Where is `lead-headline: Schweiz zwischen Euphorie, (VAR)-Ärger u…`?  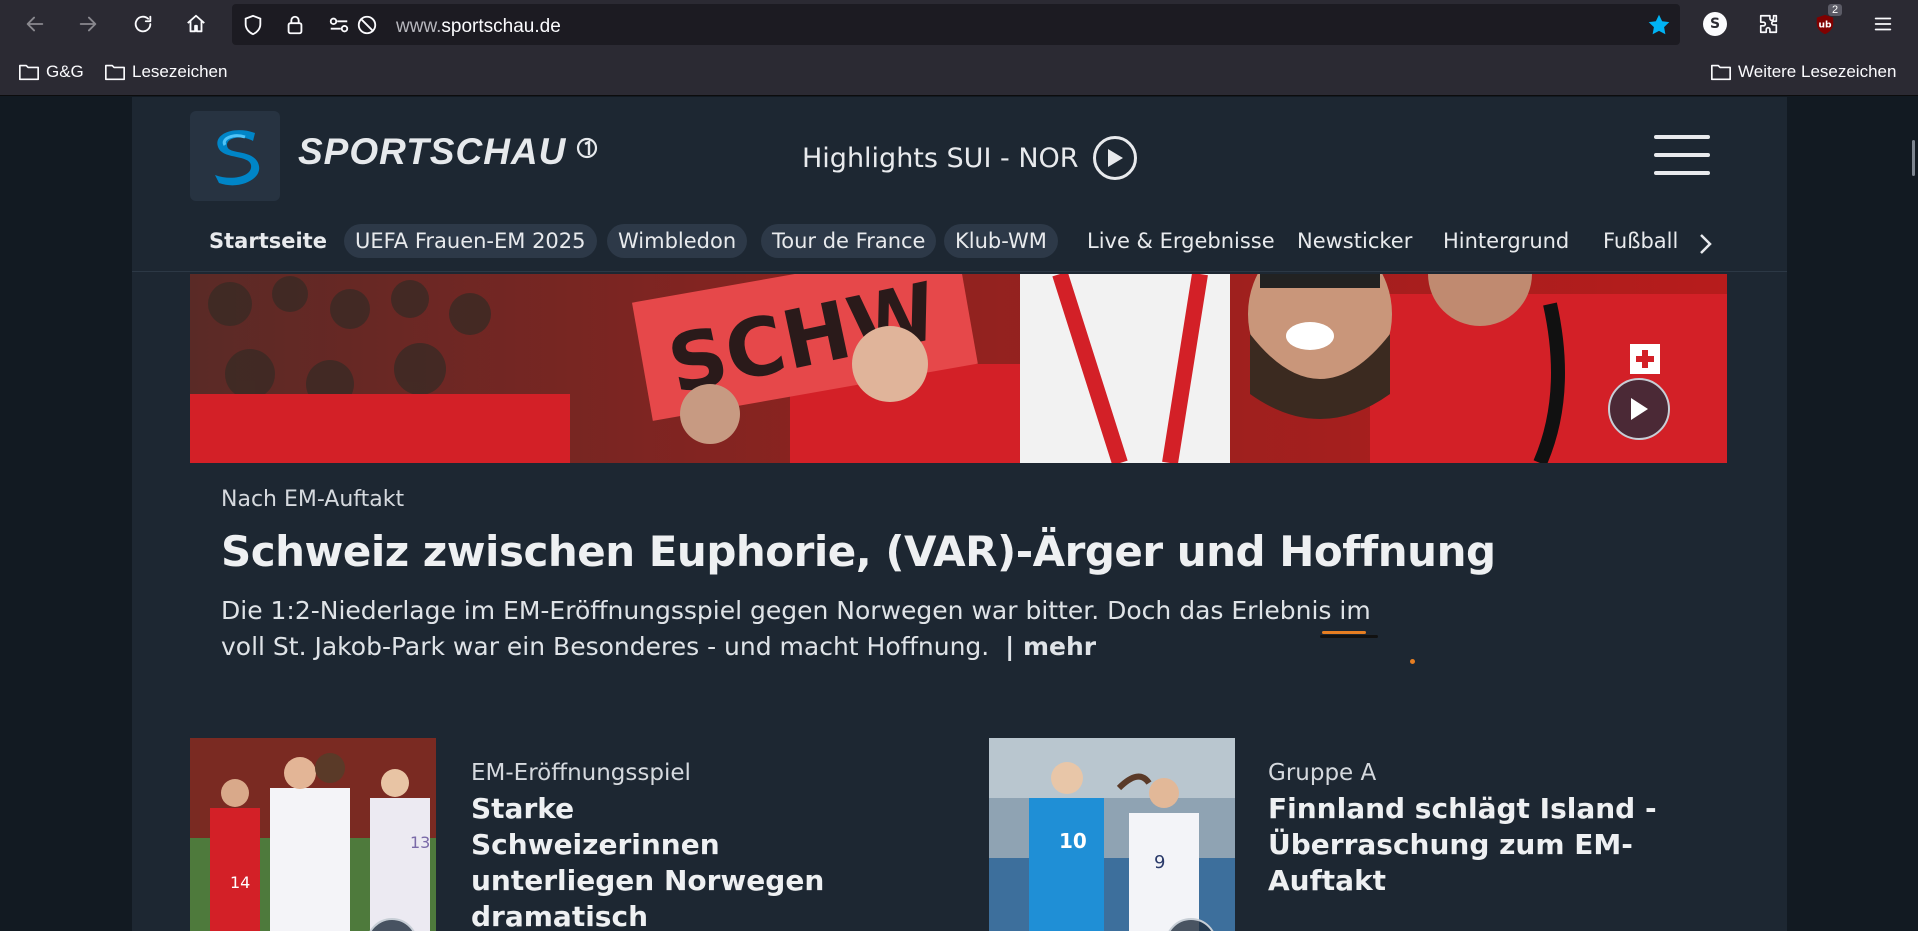 lead-headline: Schweiz zwischen Euphorie, (VAR)-Ärger u… is located at coordinates (858, 551).